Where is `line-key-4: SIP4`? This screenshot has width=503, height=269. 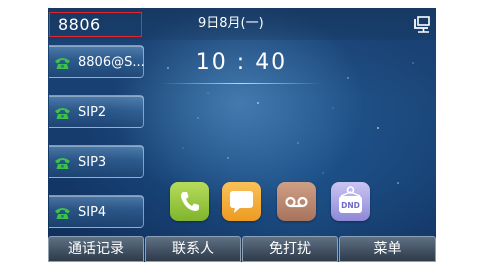
line-key-4: SIP4 is located at coordinates (96, 211).